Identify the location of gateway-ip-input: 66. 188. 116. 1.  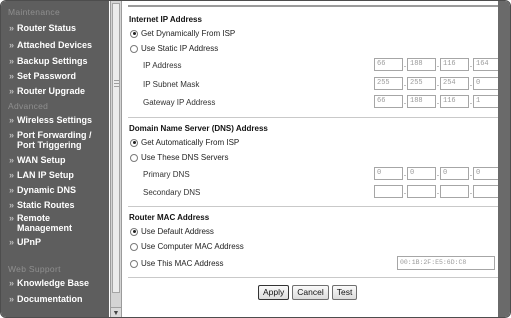
(438, 101).